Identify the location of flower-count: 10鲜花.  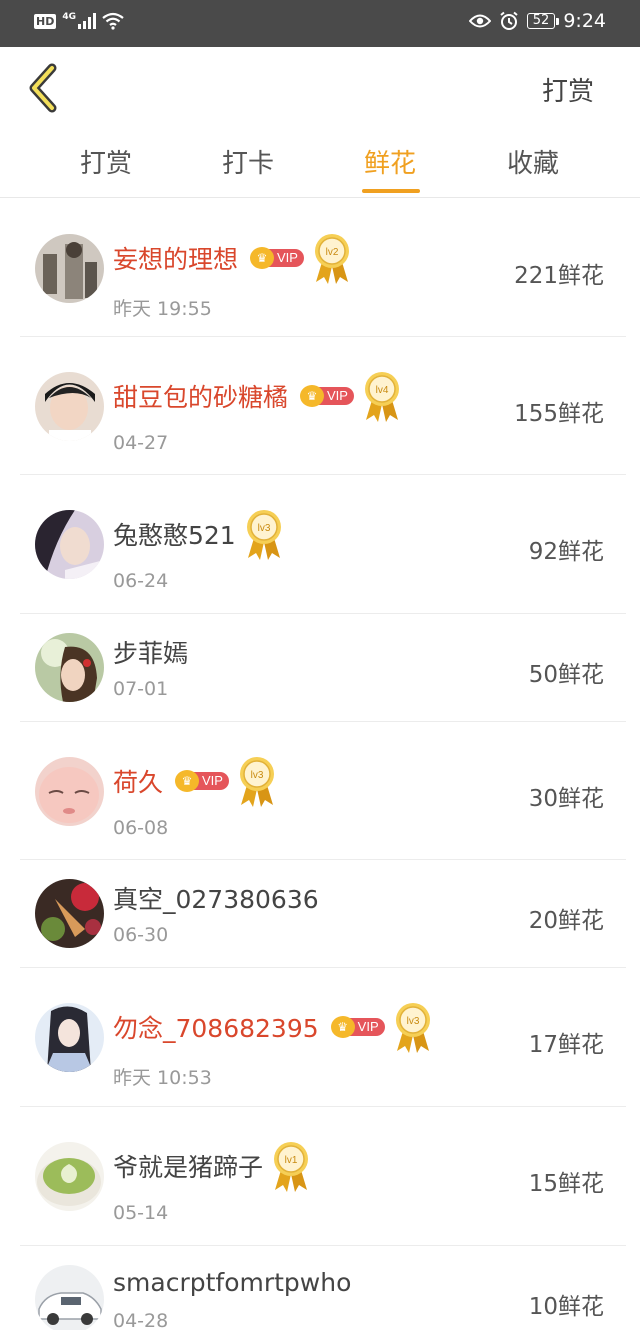
(566, 1307).